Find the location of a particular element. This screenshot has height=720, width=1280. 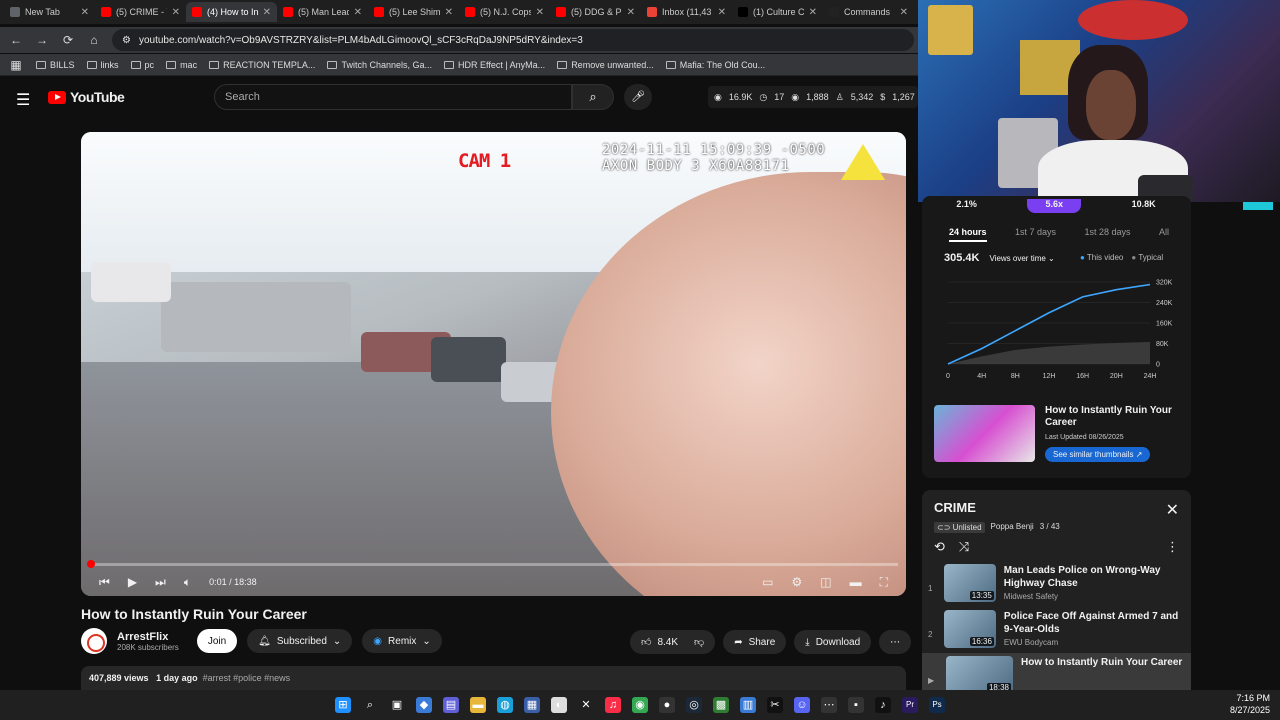

loop-icon: ⟲ is located at coordinates (939, 547).